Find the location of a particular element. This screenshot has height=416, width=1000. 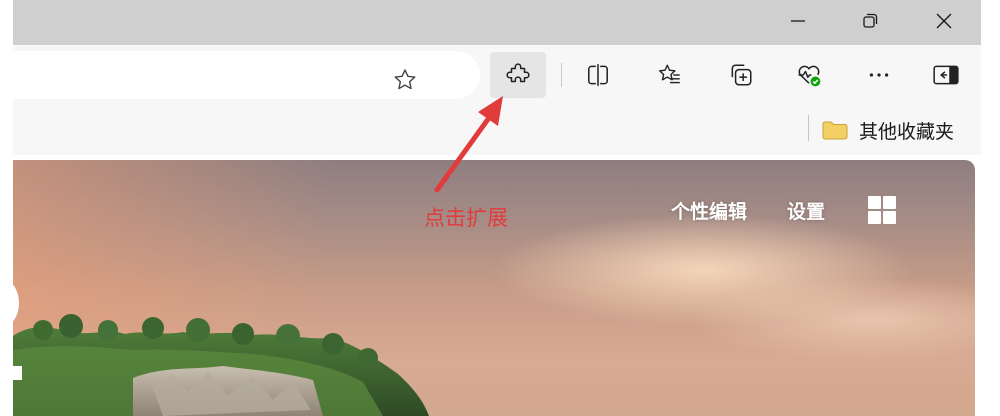

more-icon is located at coordinates (879, 75).